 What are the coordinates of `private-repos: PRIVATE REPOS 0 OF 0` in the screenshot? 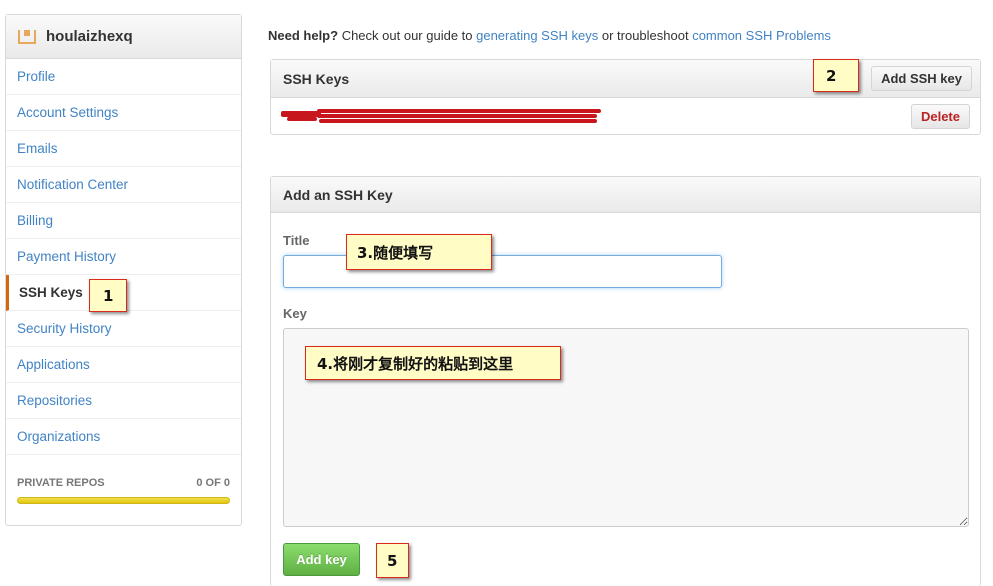 It's located at (123, 479).